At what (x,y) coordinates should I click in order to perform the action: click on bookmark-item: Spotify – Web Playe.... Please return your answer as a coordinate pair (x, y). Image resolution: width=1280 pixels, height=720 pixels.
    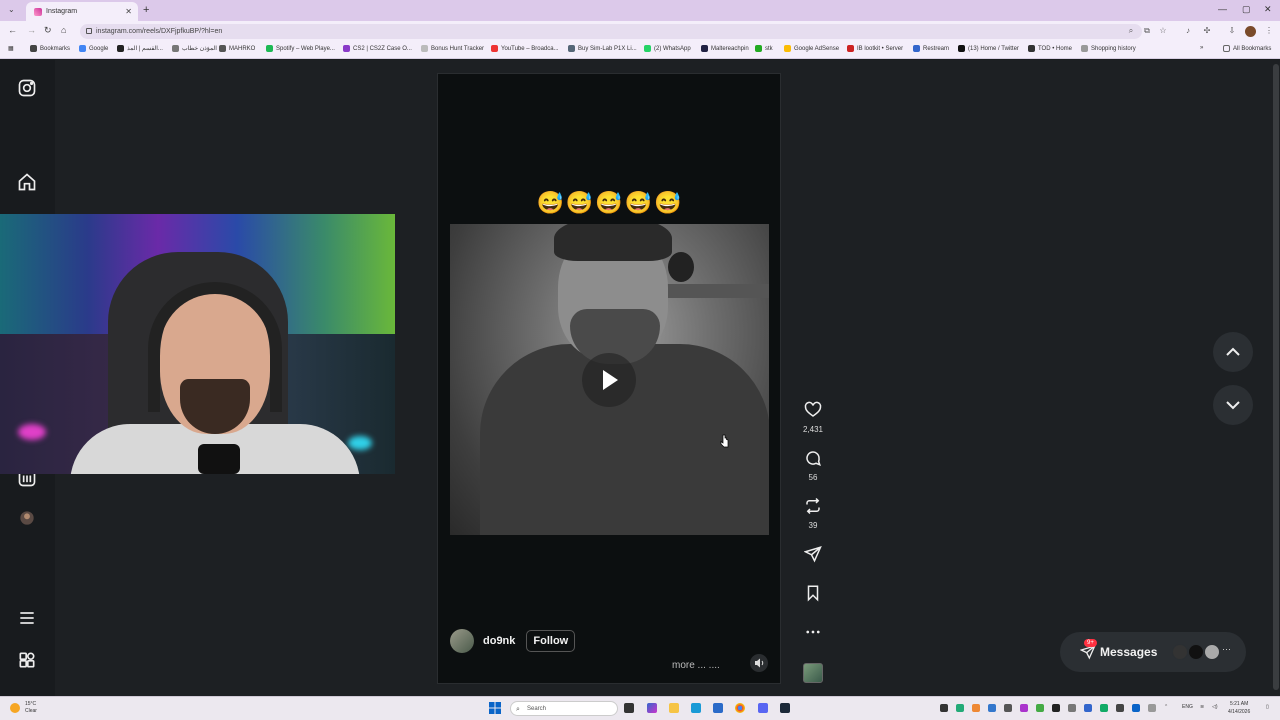
    Looking at the image, I should click on (300, 48).